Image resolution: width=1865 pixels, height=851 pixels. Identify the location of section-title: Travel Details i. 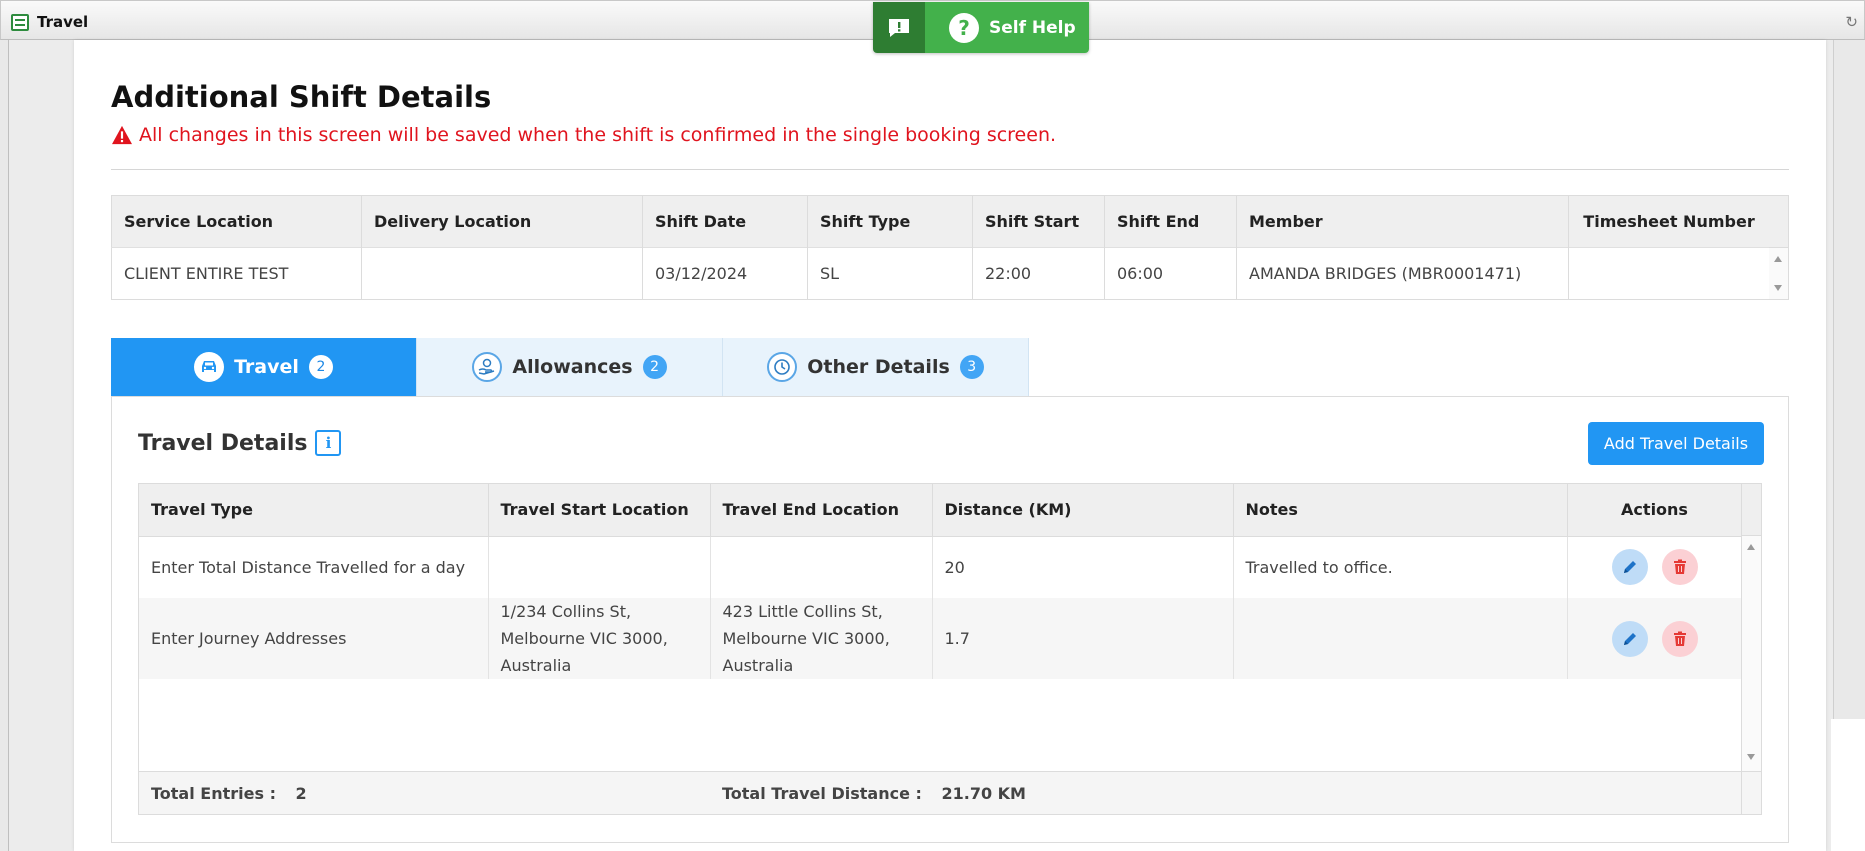
(240, 443).